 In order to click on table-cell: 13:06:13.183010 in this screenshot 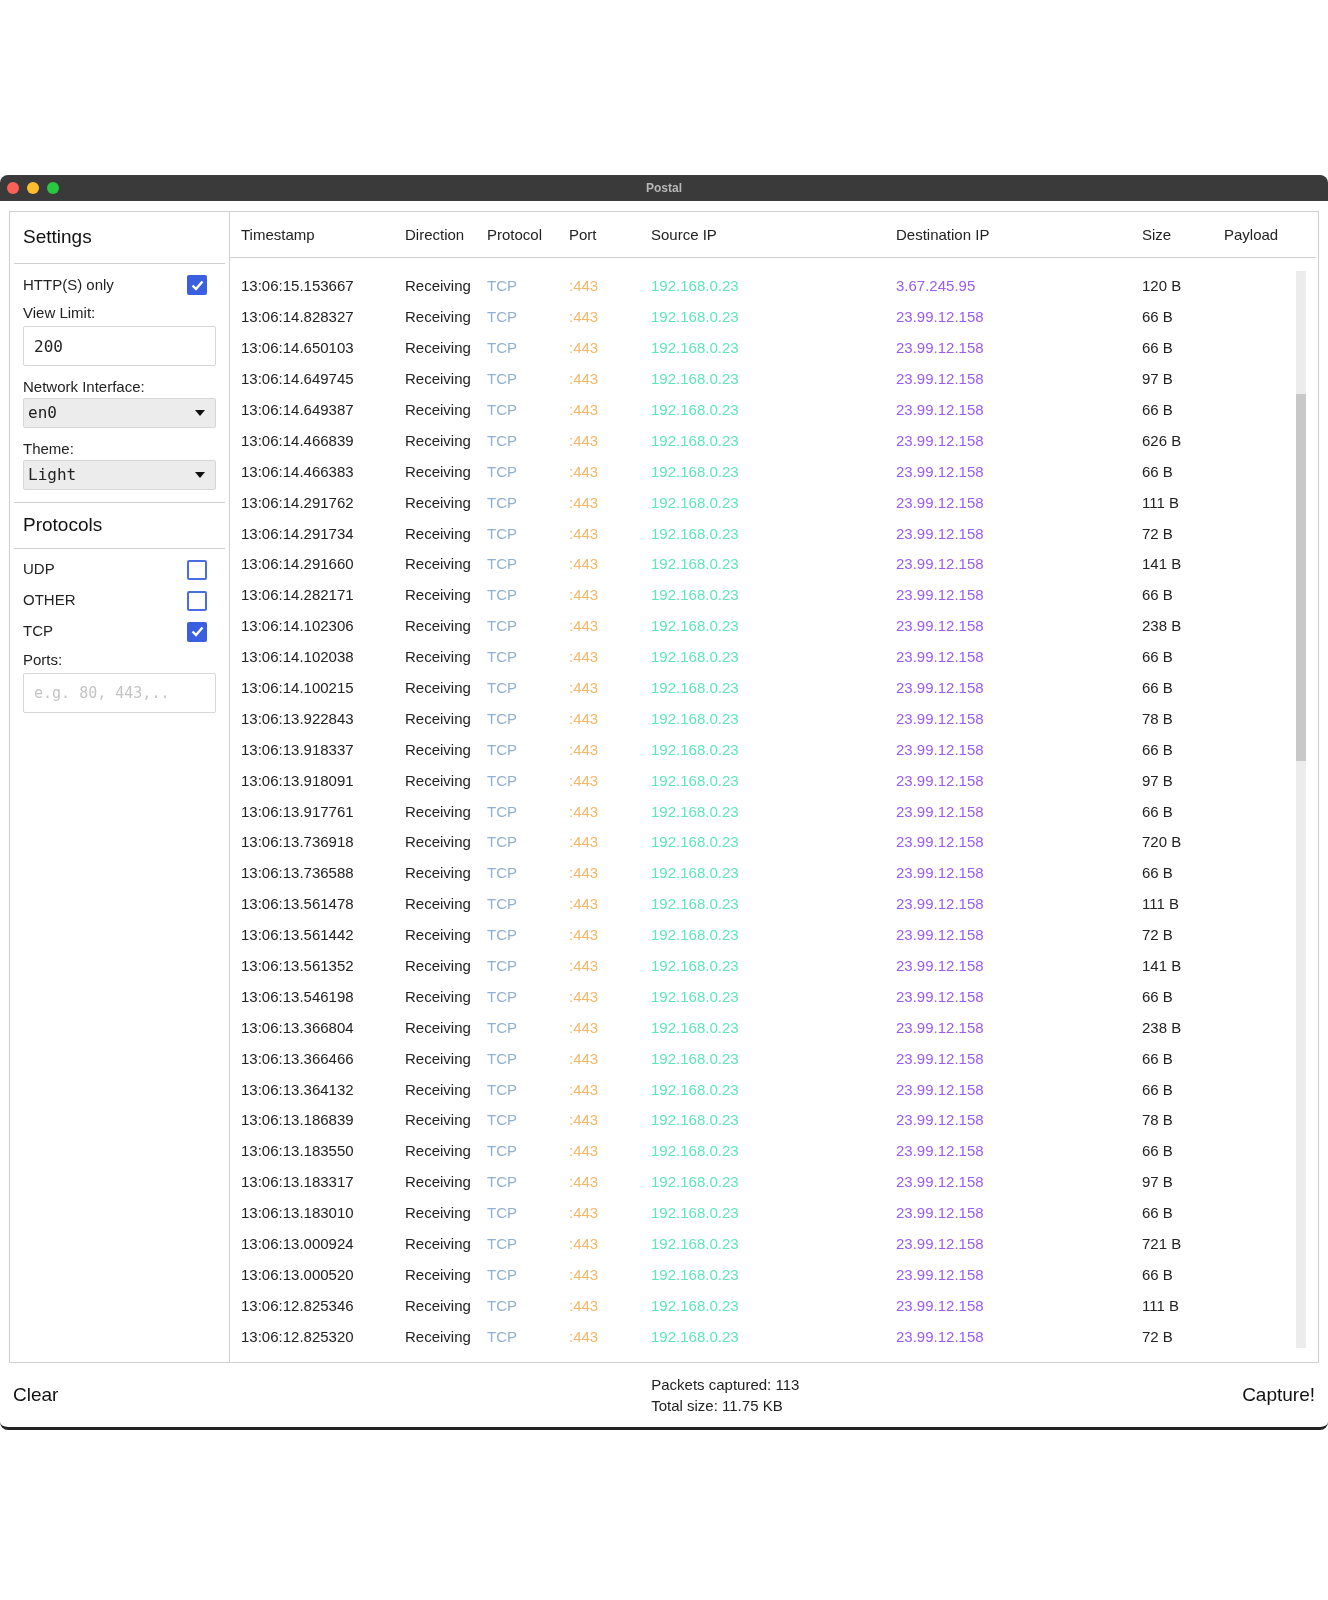, I will do `click(297, 1213)`.